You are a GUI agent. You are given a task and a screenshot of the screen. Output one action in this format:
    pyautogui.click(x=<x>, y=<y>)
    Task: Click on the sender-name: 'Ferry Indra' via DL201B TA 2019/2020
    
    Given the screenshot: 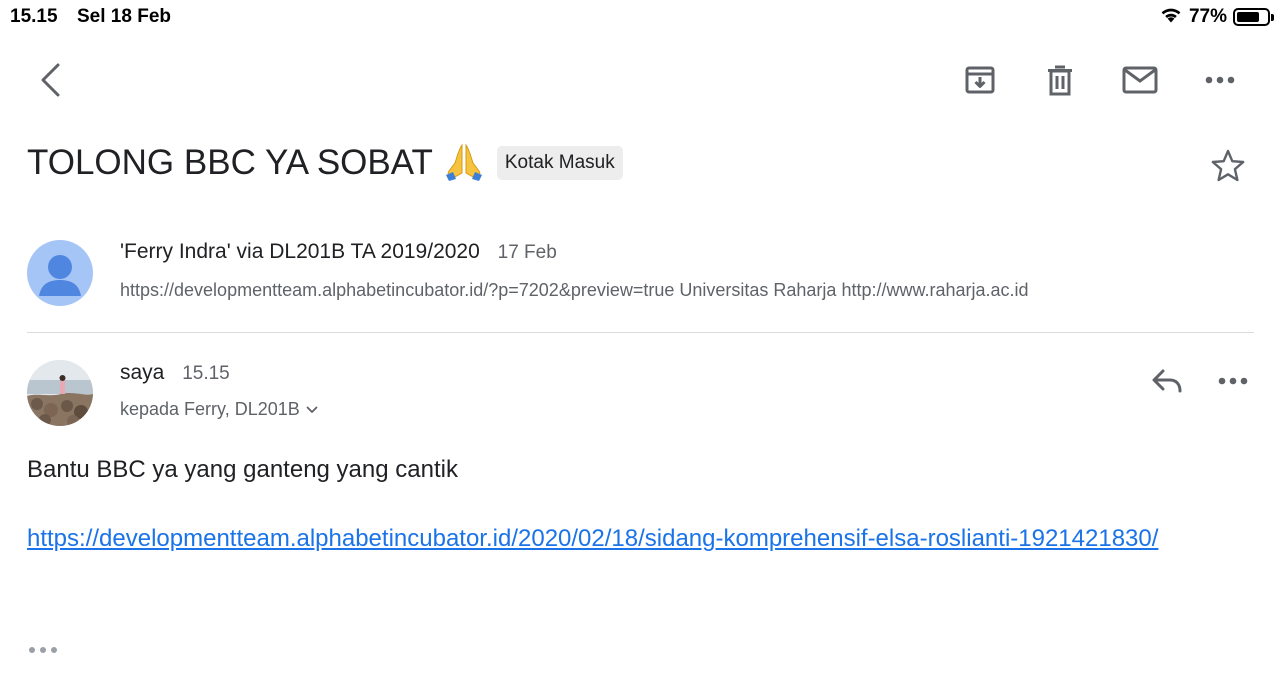 What is the action you would take?
    pyautogui.click(x=300, y=251)
    